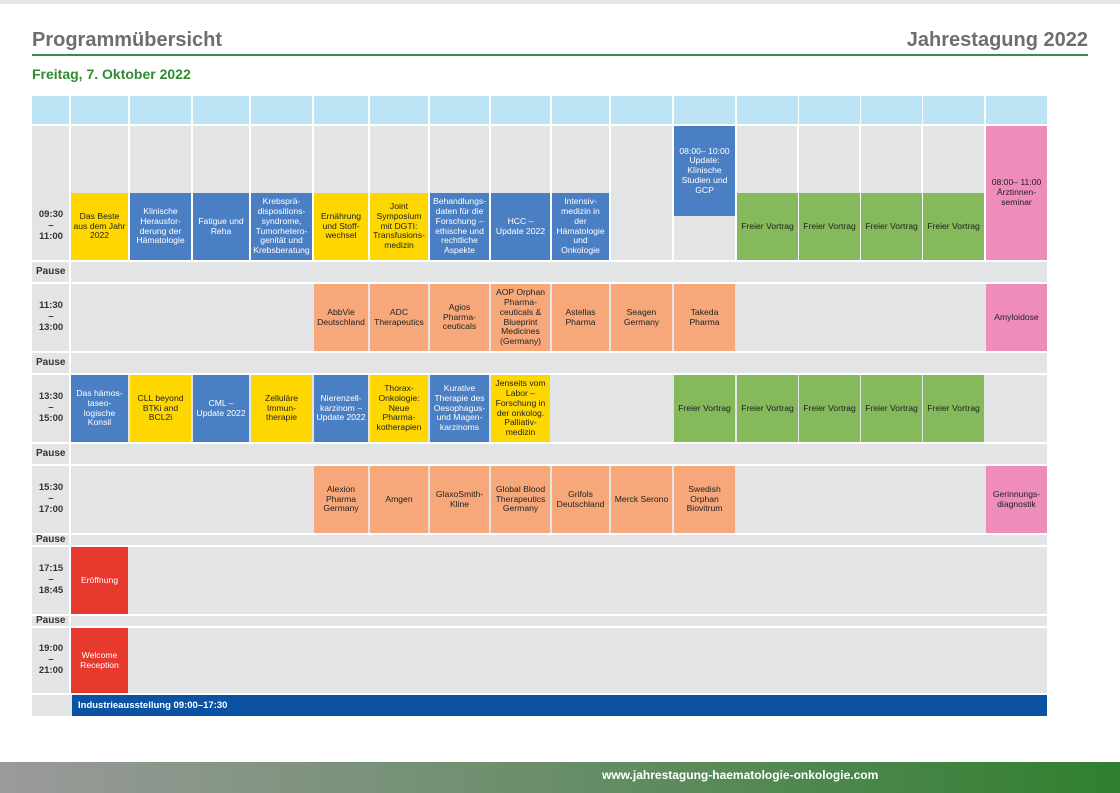 The image size is (1120, 793). Describe the element at coordinates (580, 317) in the screenshot. I see `session-cell: Astellas Pharma` at that location.